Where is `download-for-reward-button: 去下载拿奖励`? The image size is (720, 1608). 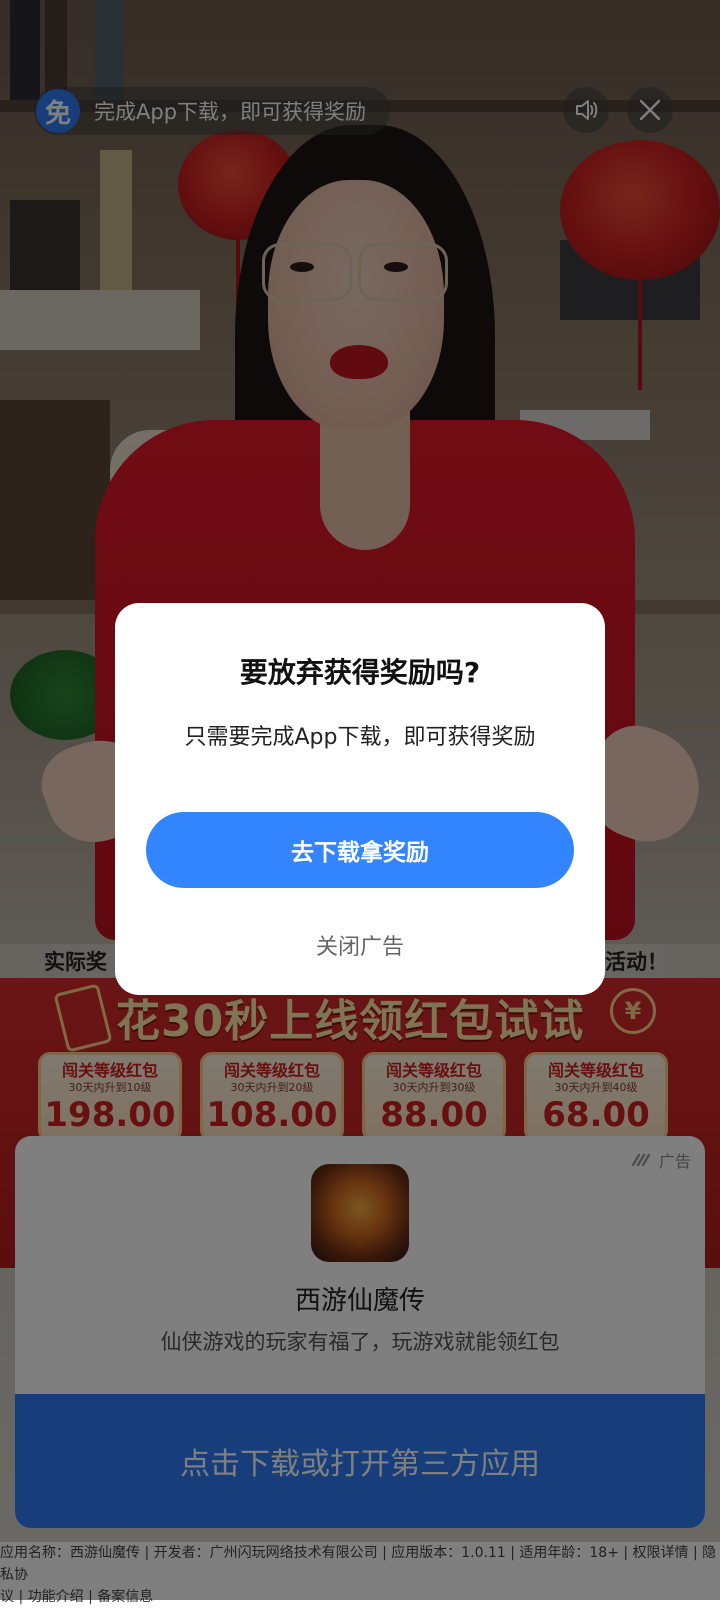
download-for-reward-button: 去下载拿奖励 is located at coordinates (360, 850).